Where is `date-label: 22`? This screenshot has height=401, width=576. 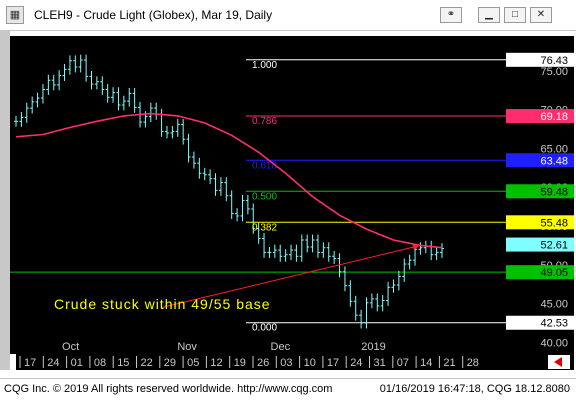
date-label: 22 is located at coordinates (147, 363).